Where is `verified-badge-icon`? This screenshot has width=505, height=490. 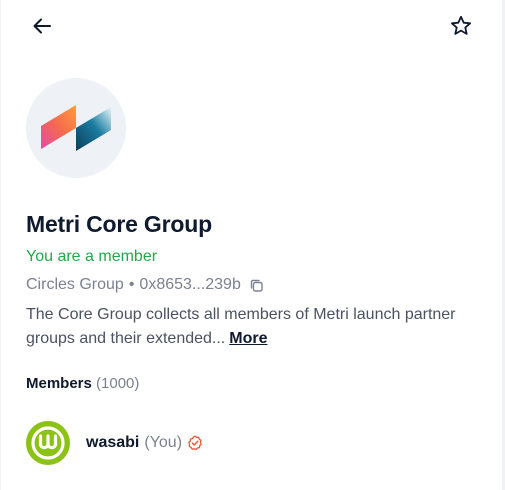
verified-badge-icon is located at coordinates (195, 443).